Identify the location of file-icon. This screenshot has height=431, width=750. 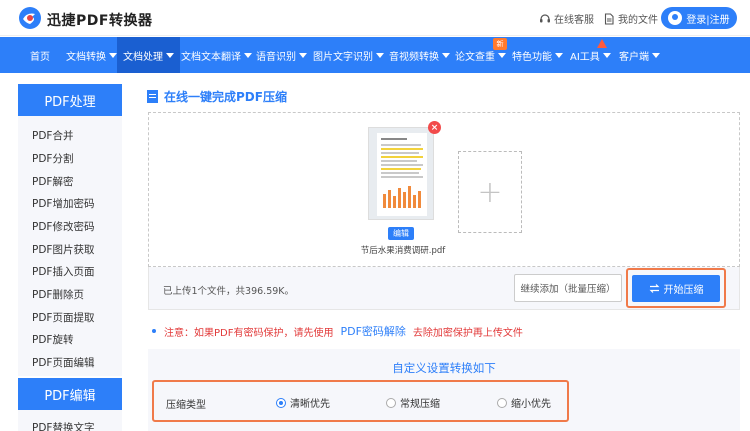
(609, 18).